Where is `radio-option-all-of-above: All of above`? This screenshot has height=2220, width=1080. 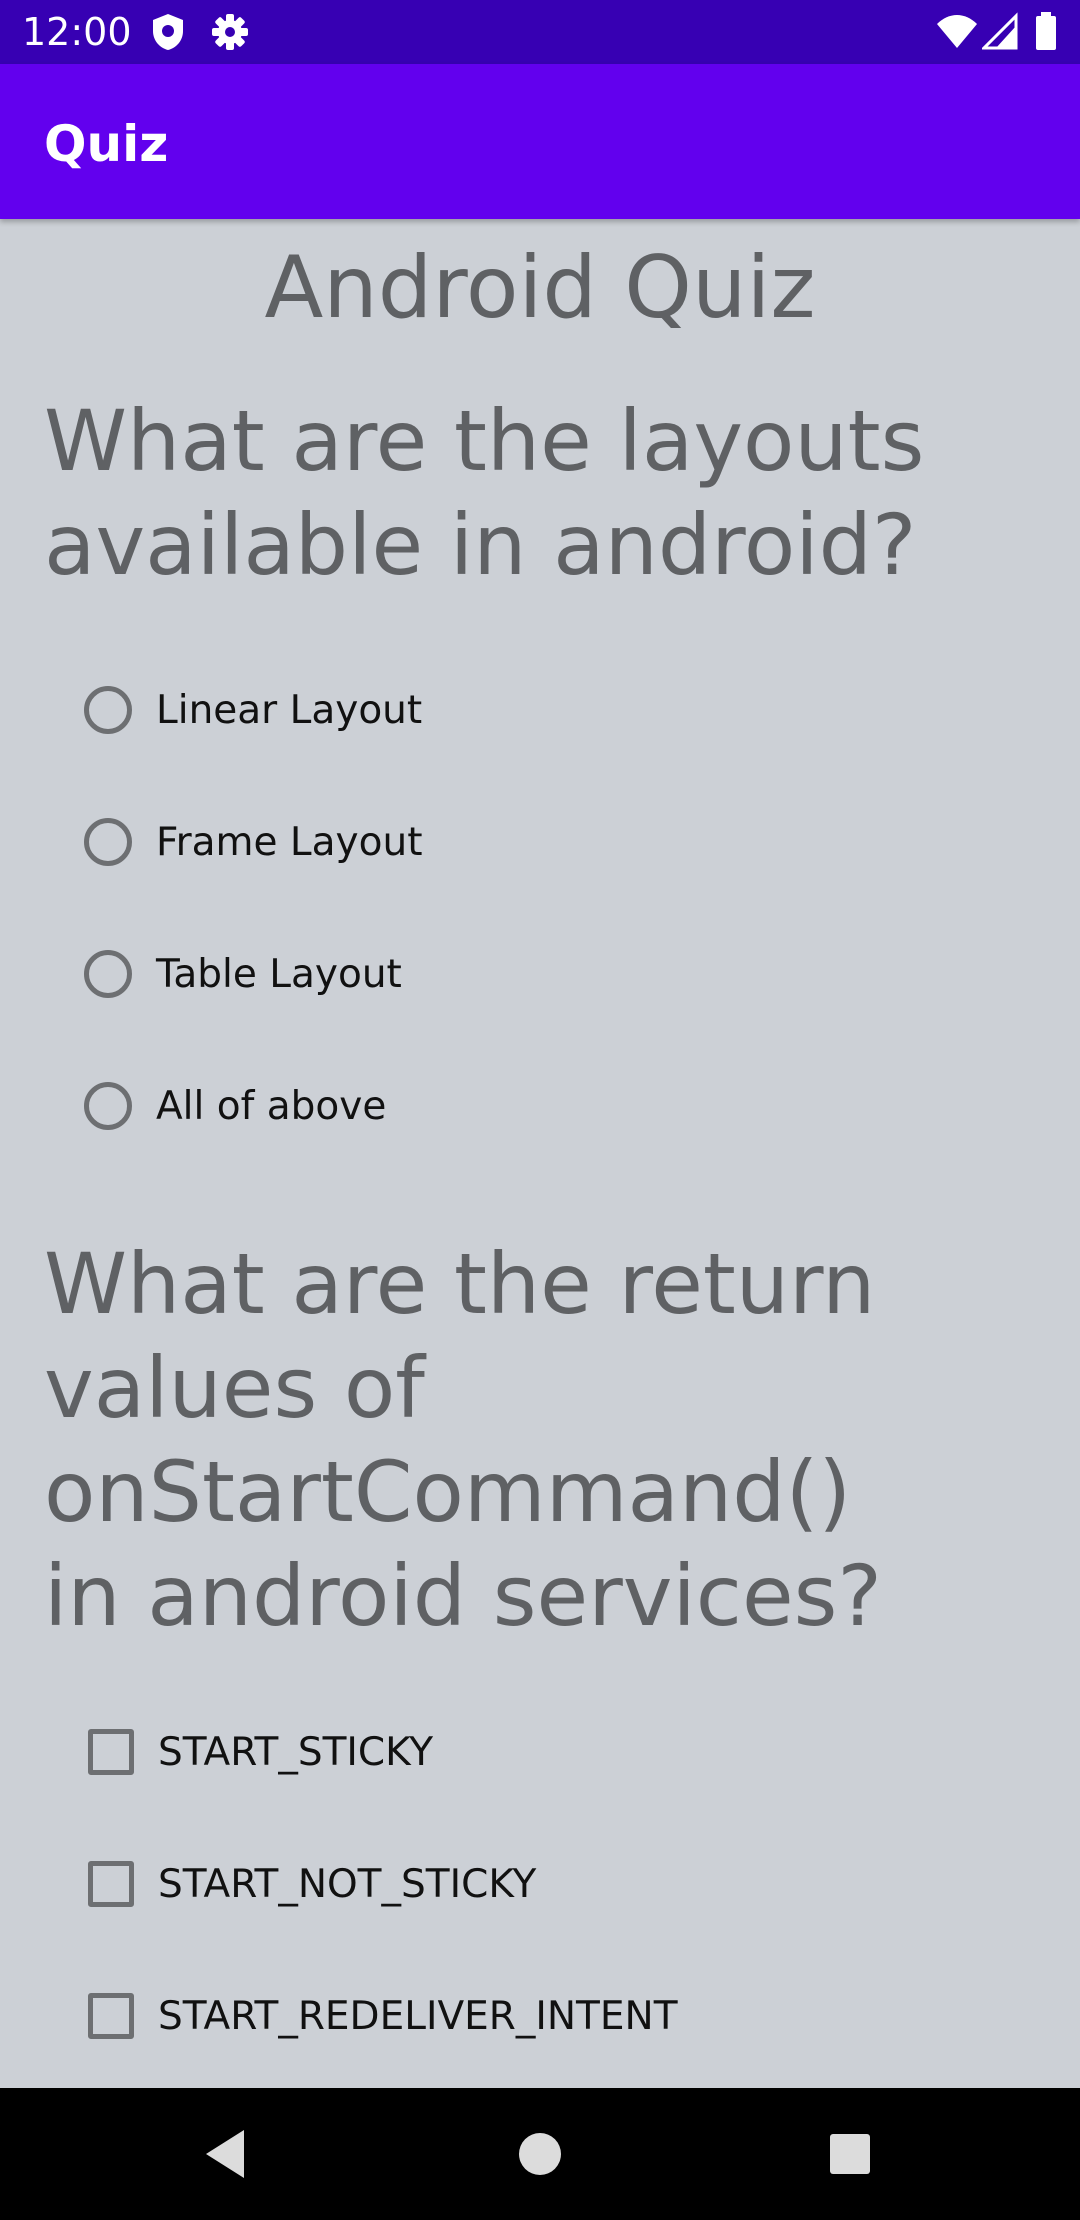
radio-option-all-of-above: All of above is located at coordinates (235, 1106).